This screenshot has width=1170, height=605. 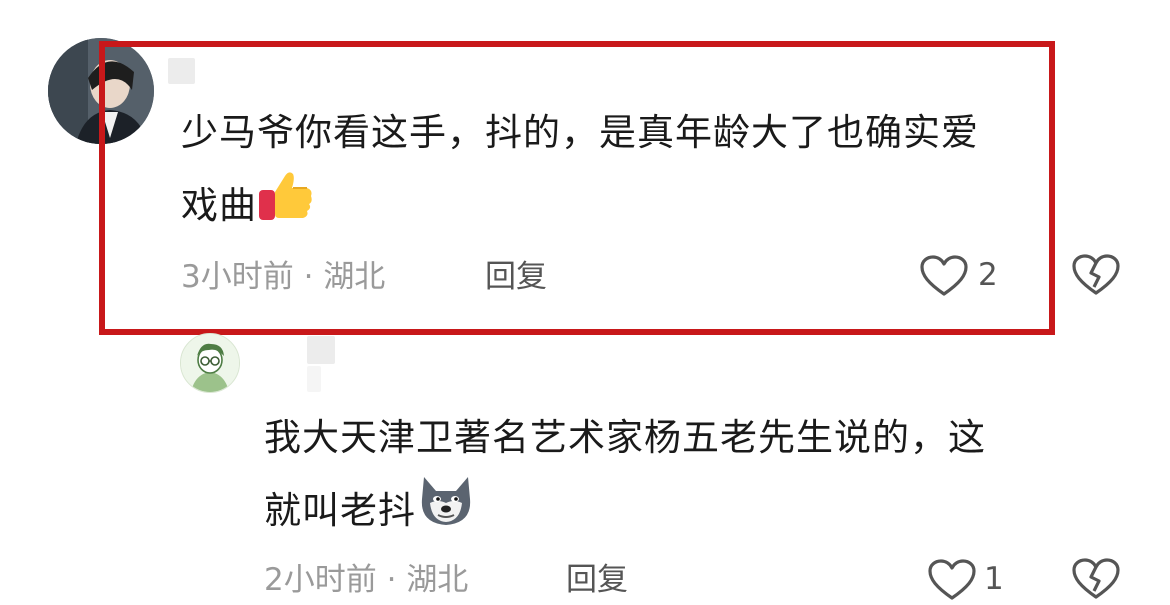 I want to click on reply-text-line-1: 我大天津卫著名艺术家杨五老先生说的，这, so click(x=625, y=437).